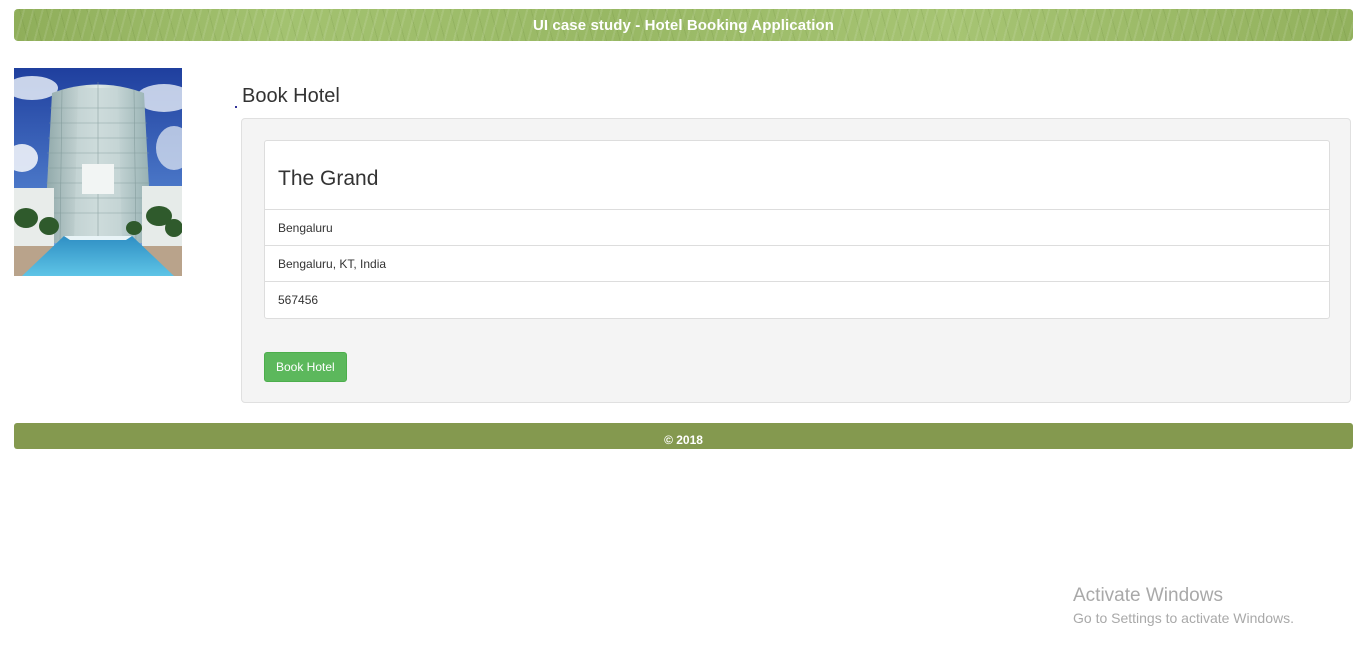 The width and height of the screenshot is (1366, 661). Describe the element at coordinates (797, 264) in the screenshot. I see `hotel-address: Bengaluru, KT, India` at that location.